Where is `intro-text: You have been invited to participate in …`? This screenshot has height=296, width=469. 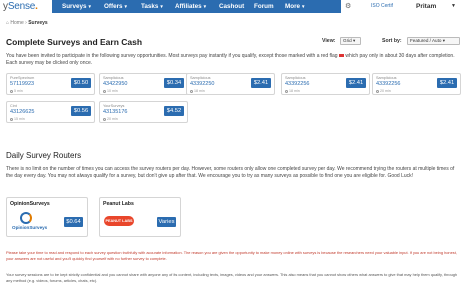
intro-text: You have been invited to participate in … is located at coordinates (230, 59).